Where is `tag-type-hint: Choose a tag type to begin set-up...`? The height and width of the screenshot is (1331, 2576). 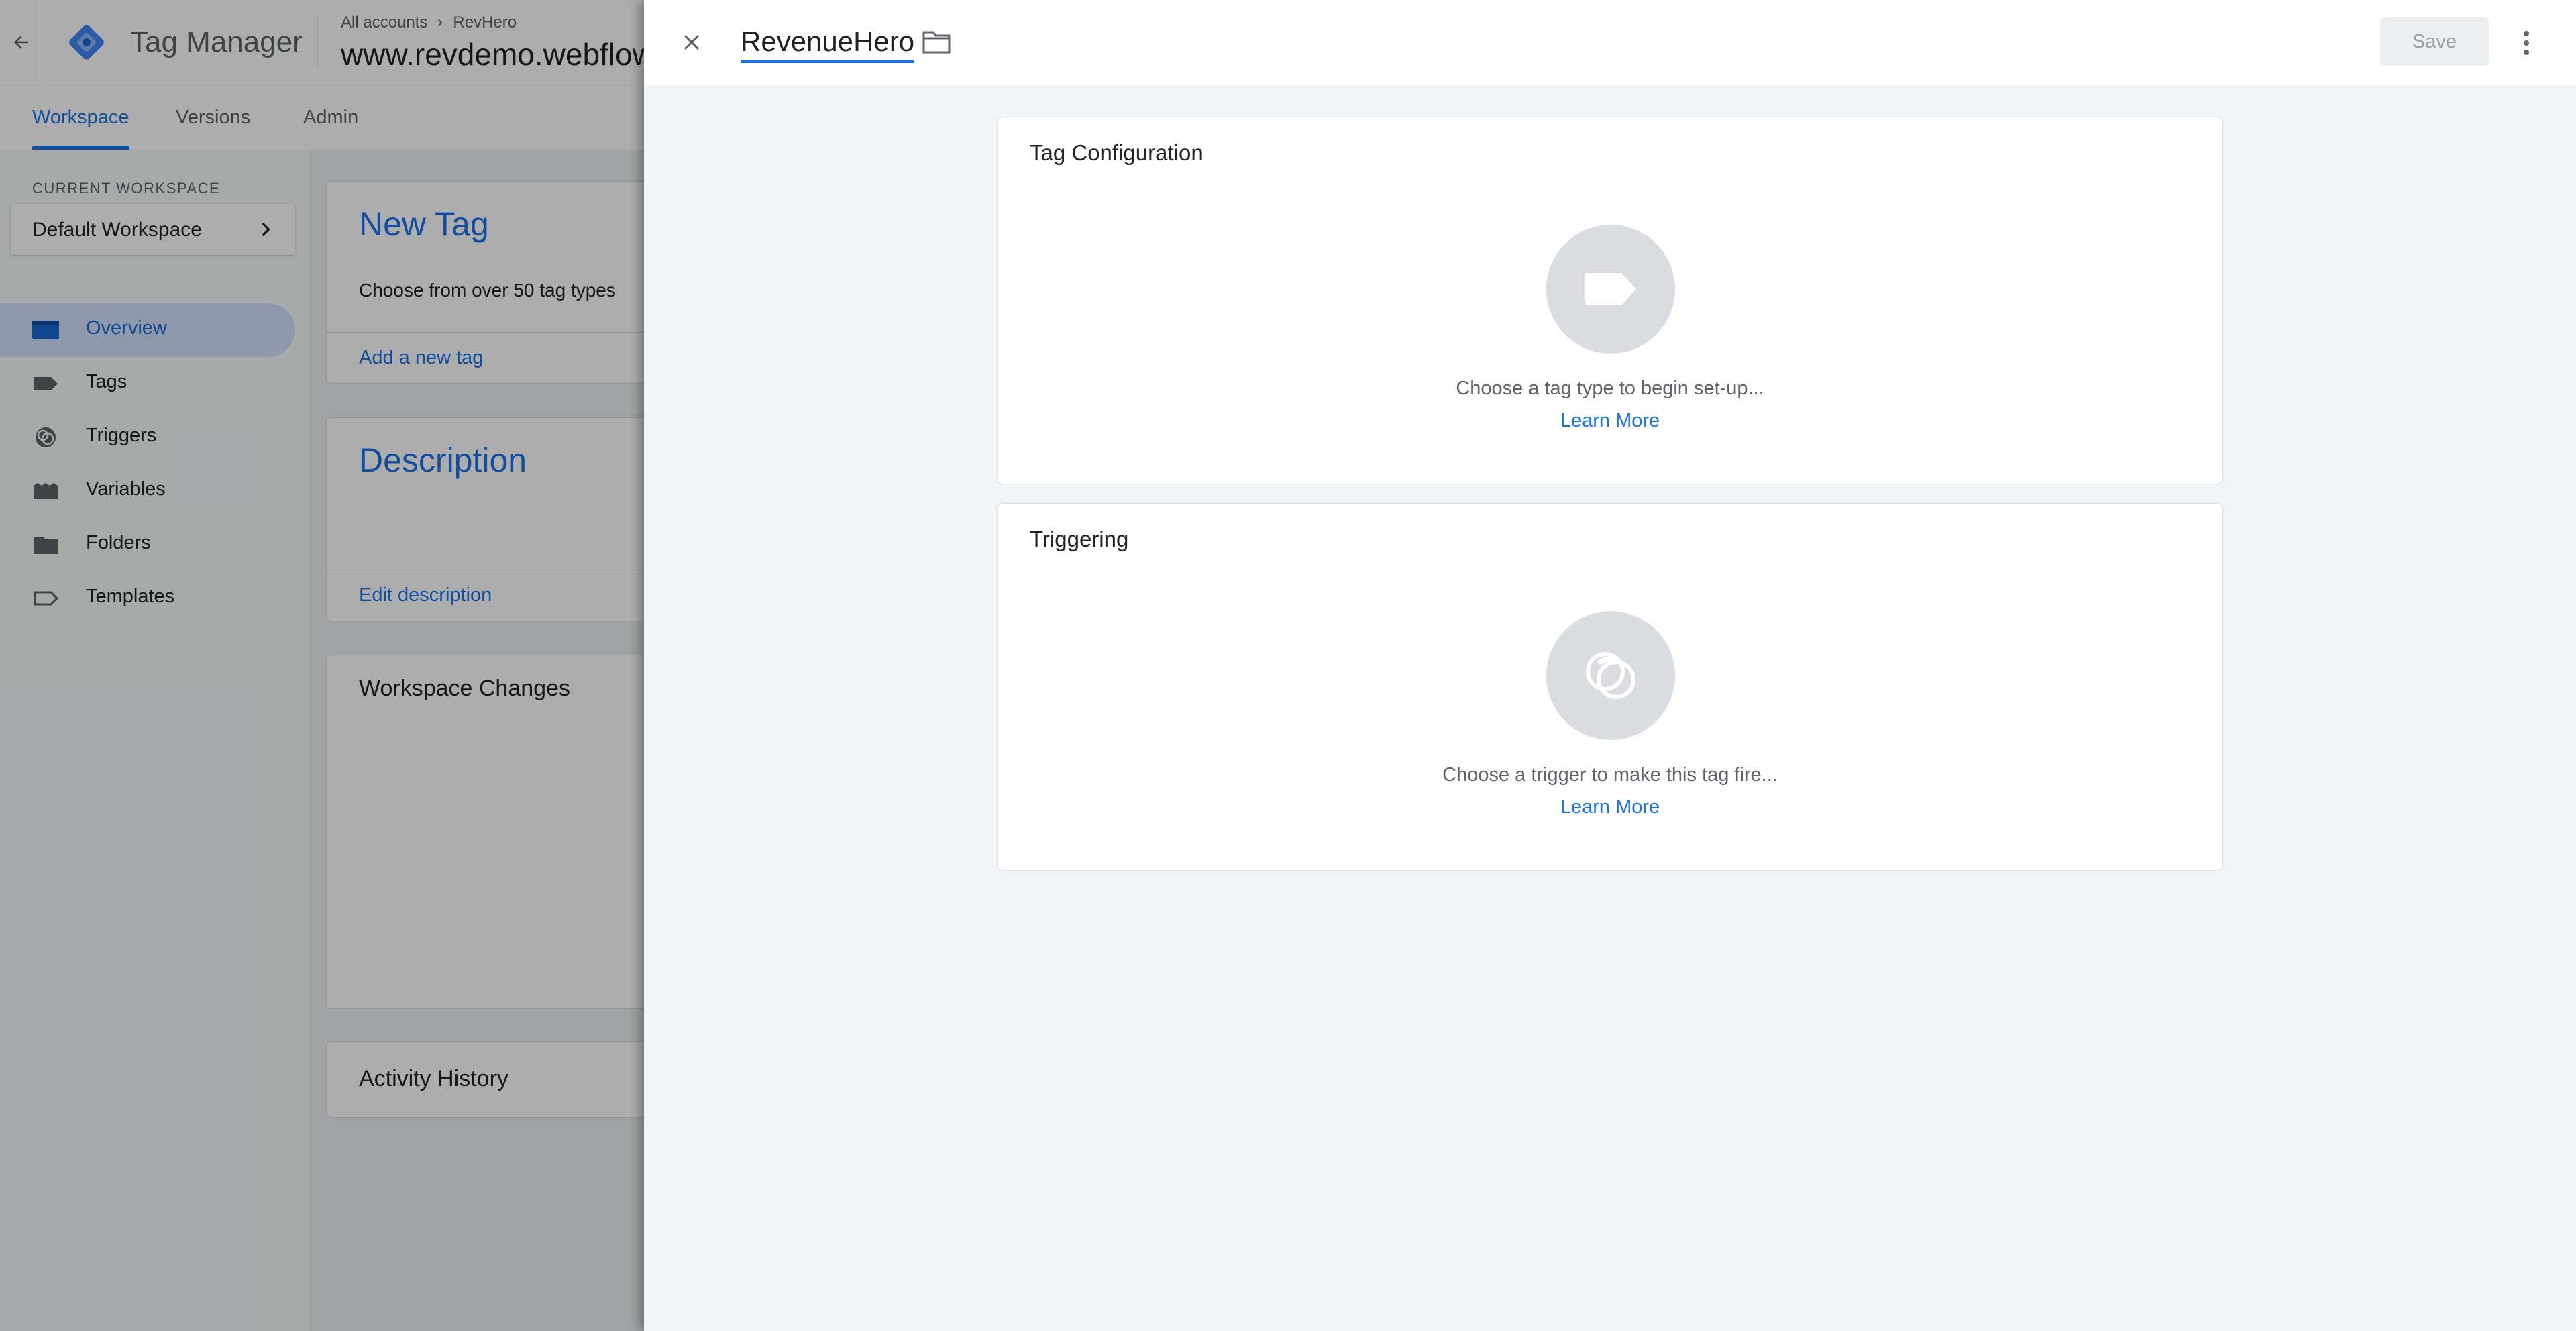
tag-type-hint: Choose a tag type to begin set-up... is located at coordinates (1610, 388).